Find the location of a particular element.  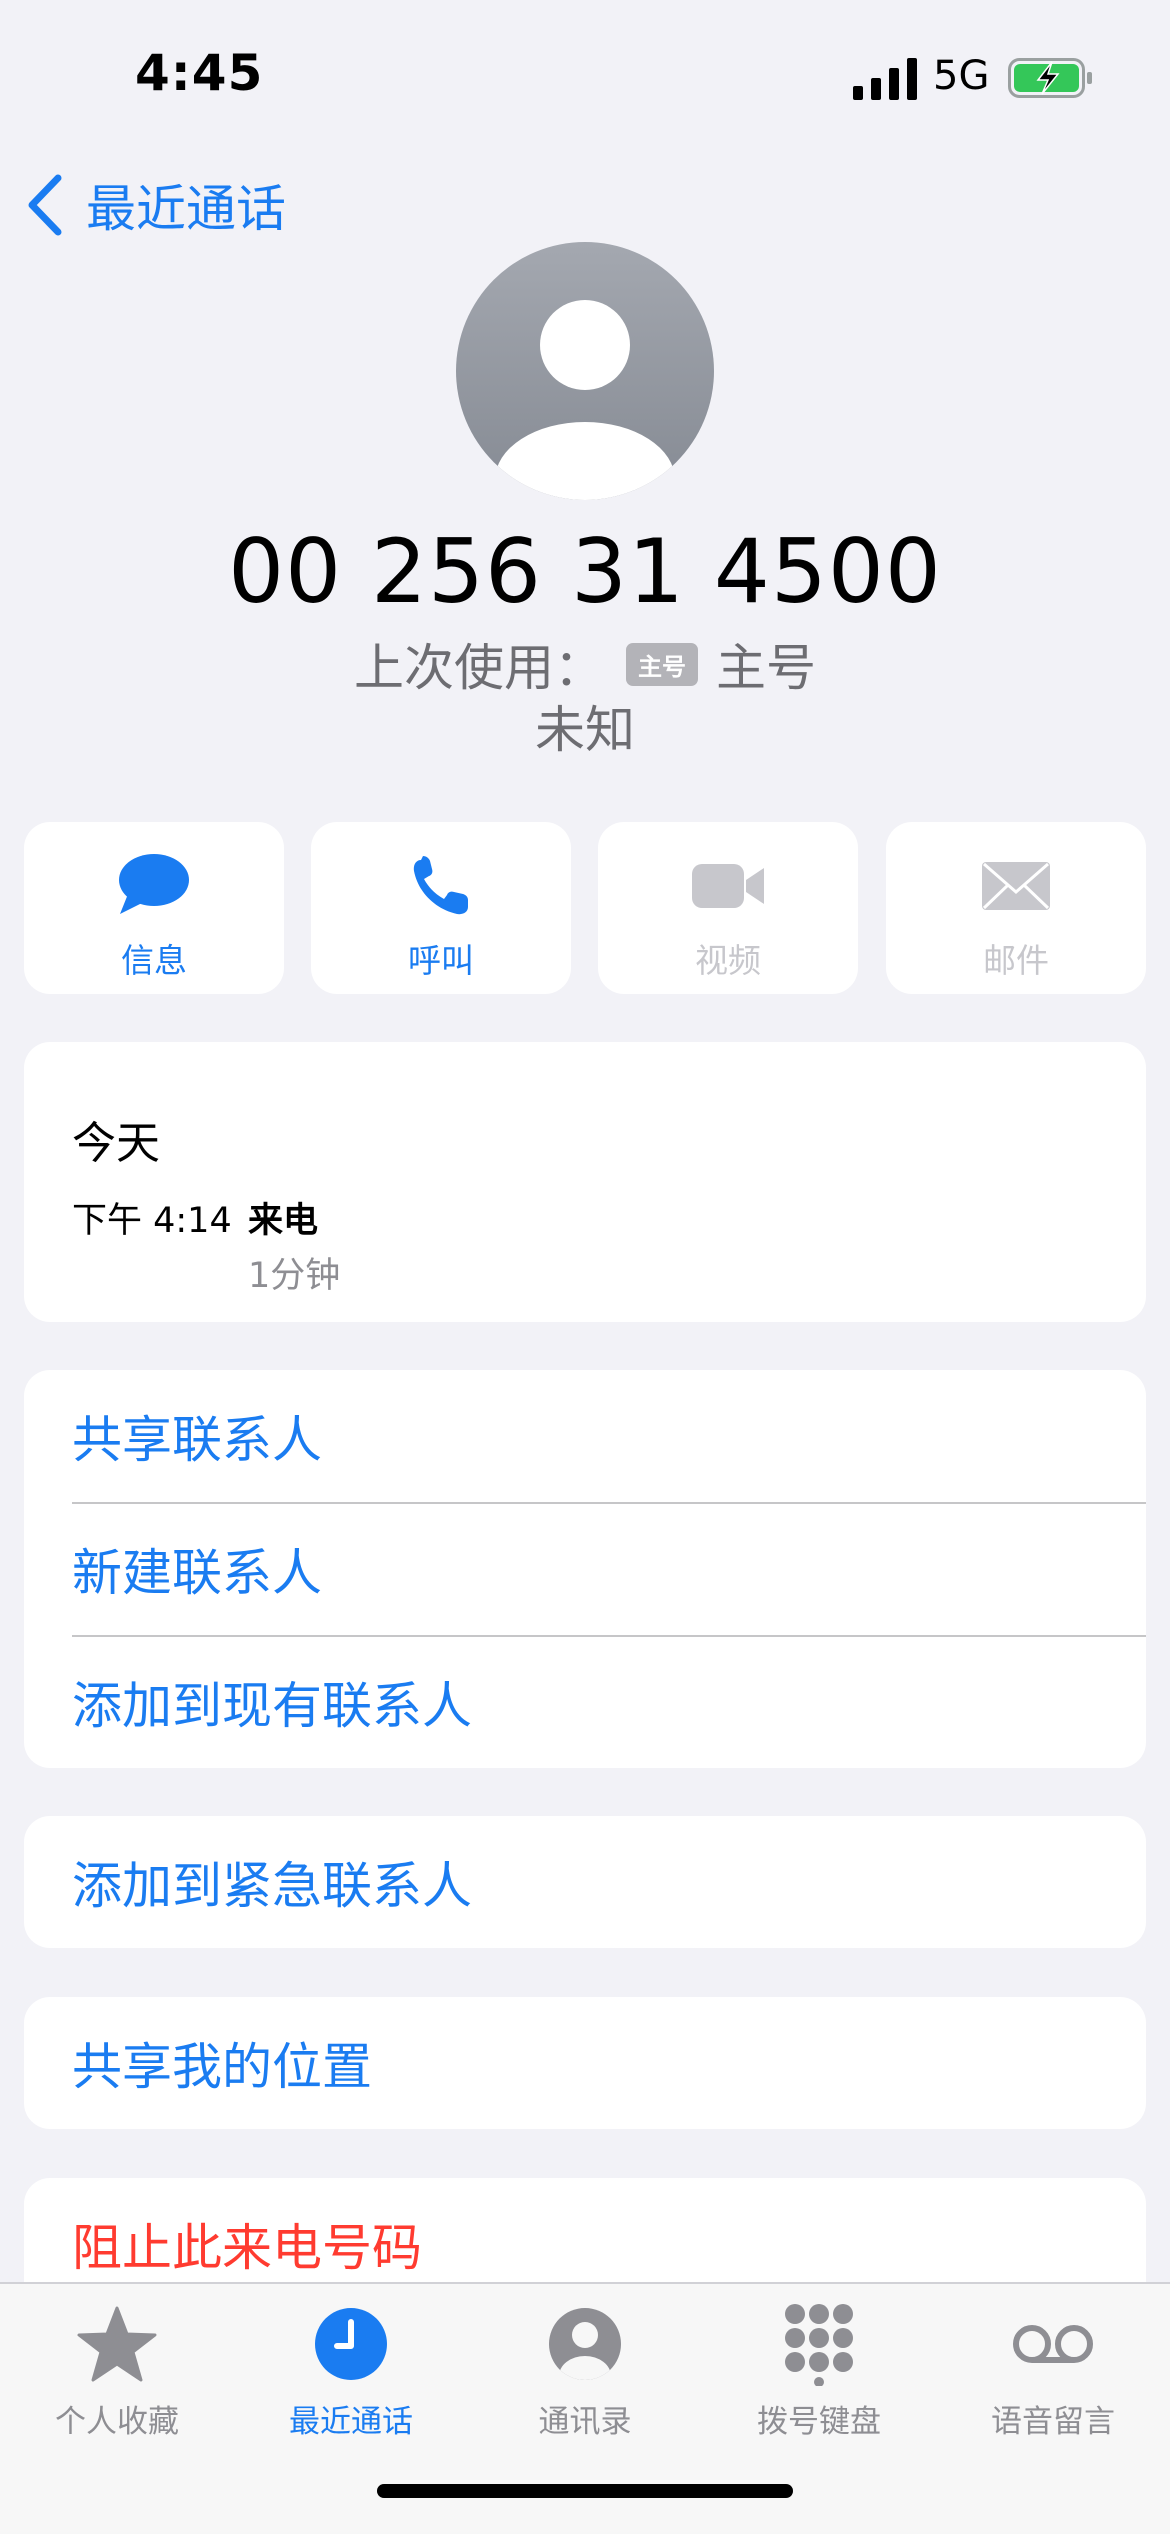

tab-favorites: 个人收藏 is located at coordinates (117, 2369).